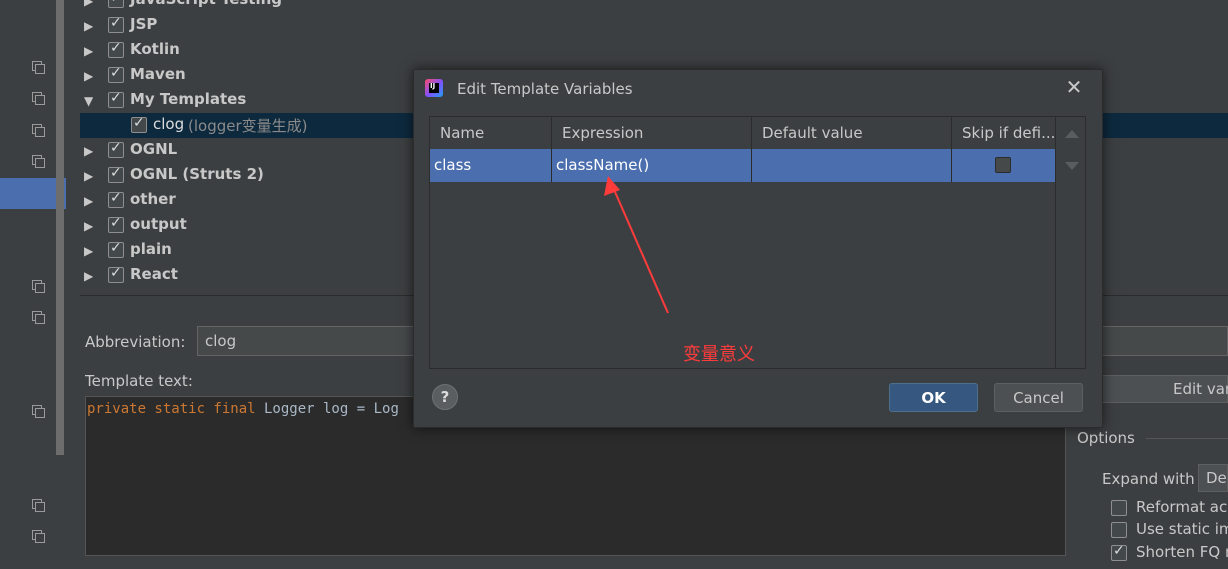 Image resolution: width=1228 pixels, height=569 pixels. I want to click on column-header-expression: Expression, so click(652, 133).